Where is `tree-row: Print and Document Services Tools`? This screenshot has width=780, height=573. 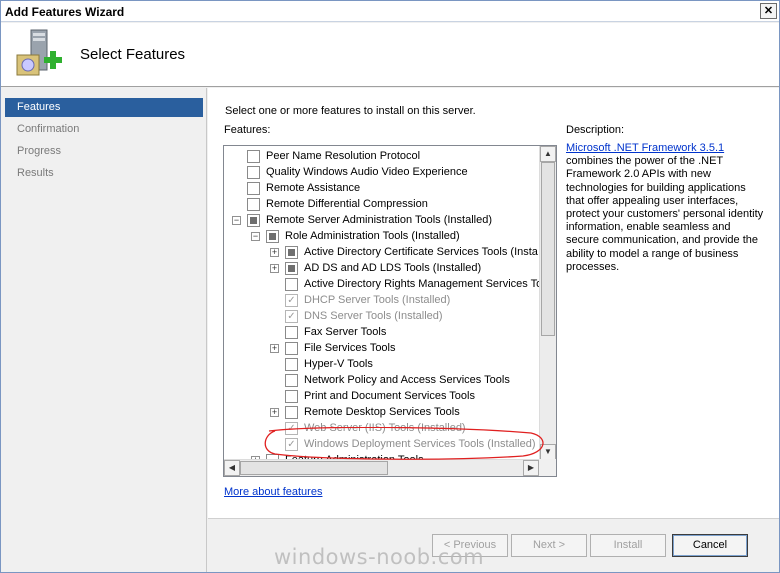 tree-row: Print and Document Services Tools is located at coordinates (382, 396).